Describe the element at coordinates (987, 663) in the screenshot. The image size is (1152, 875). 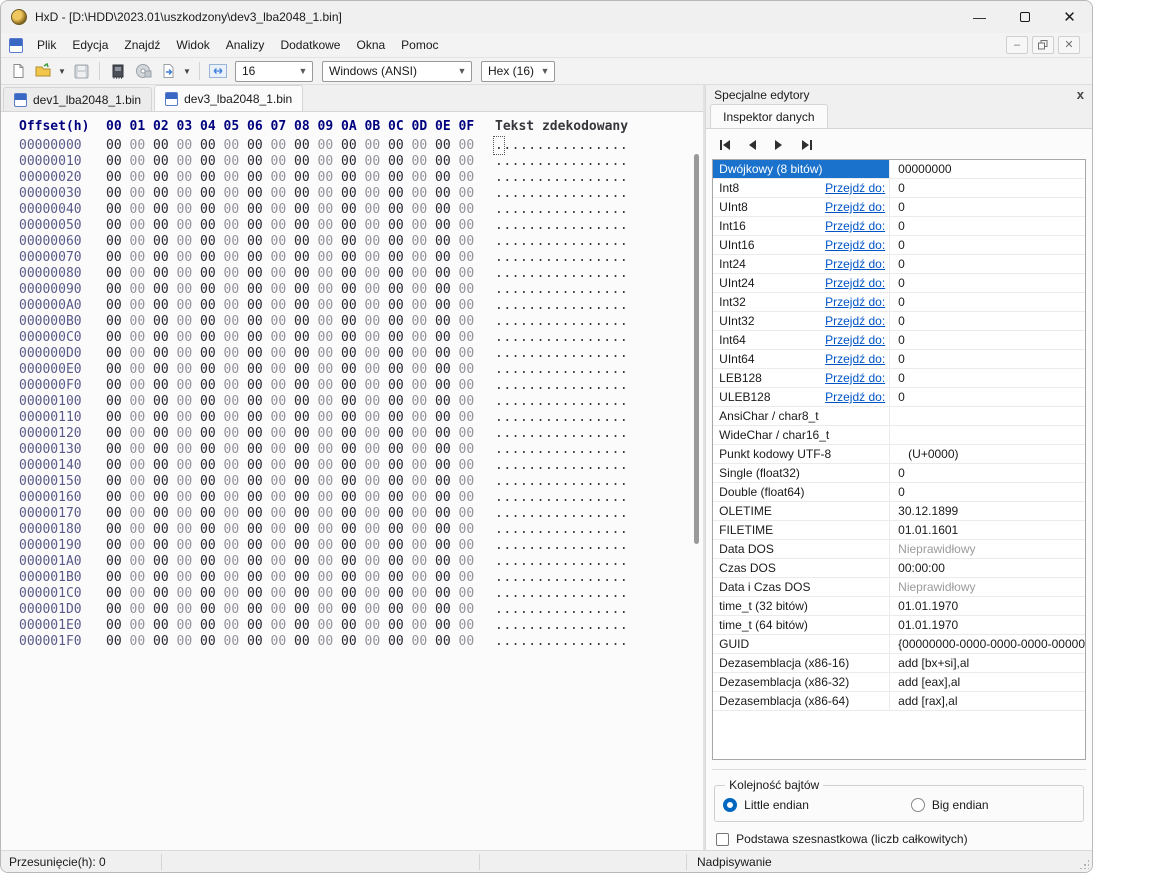
I see `inspector-row-value: add [bx+si],al` at that location.